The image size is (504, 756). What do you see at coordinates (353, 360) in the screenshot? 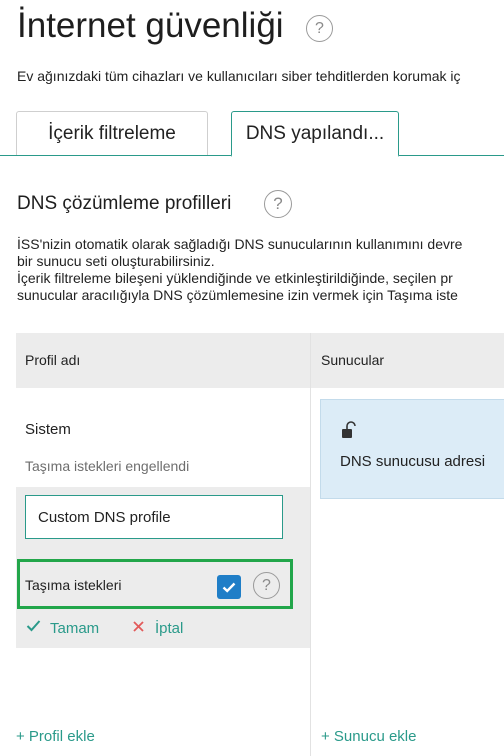
I see `column-header-servers: Sunucular` at bounding box center [353, 360].